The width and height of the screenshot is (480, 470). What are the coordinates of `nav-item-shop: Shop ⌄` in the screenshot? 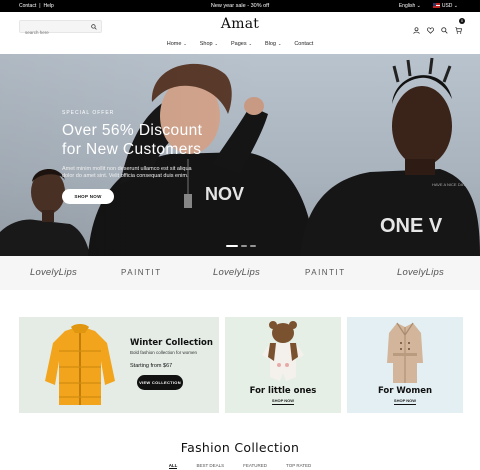 It's located at (209, 44).